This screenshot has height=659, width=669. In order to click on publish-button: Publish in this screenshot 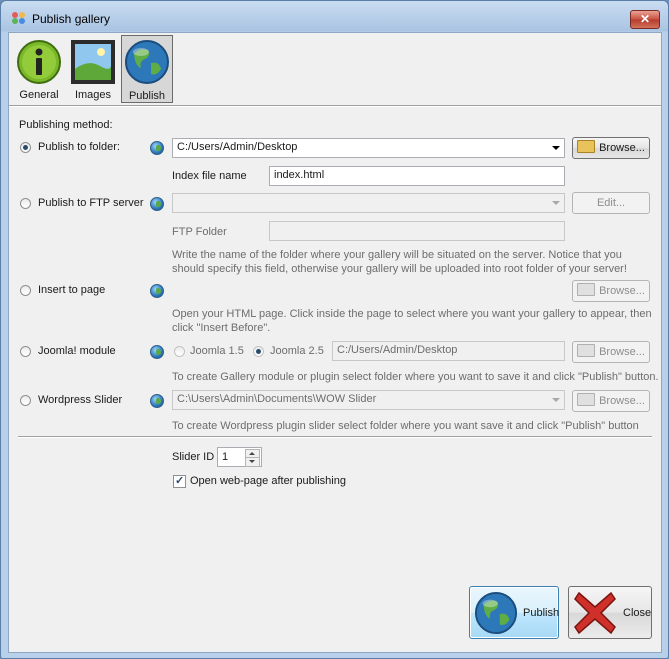, I will do `click(514, 612)`.